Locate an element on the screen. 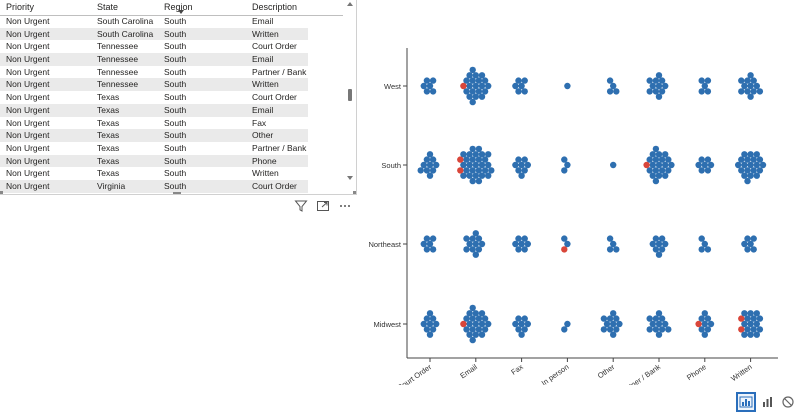 Image resolution: width=800 pixels, height=416 pixels. column-header-description: Description is located at coordinates (274, 7).